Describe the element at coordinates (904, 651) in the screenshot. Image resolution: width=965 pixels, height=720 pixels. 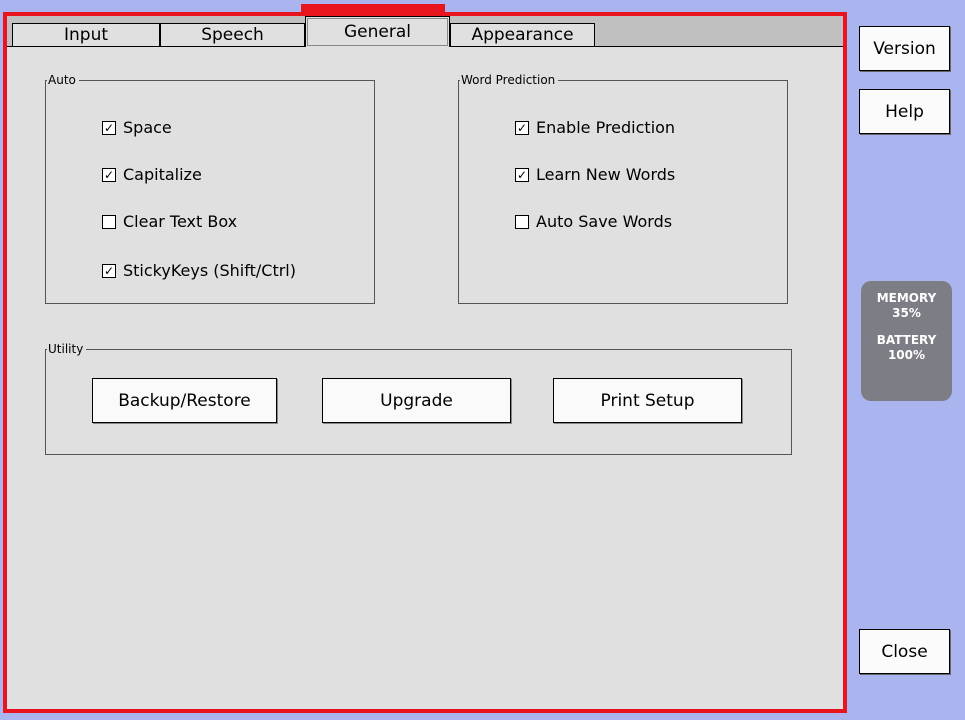
I see `close-button: Close` at that location.